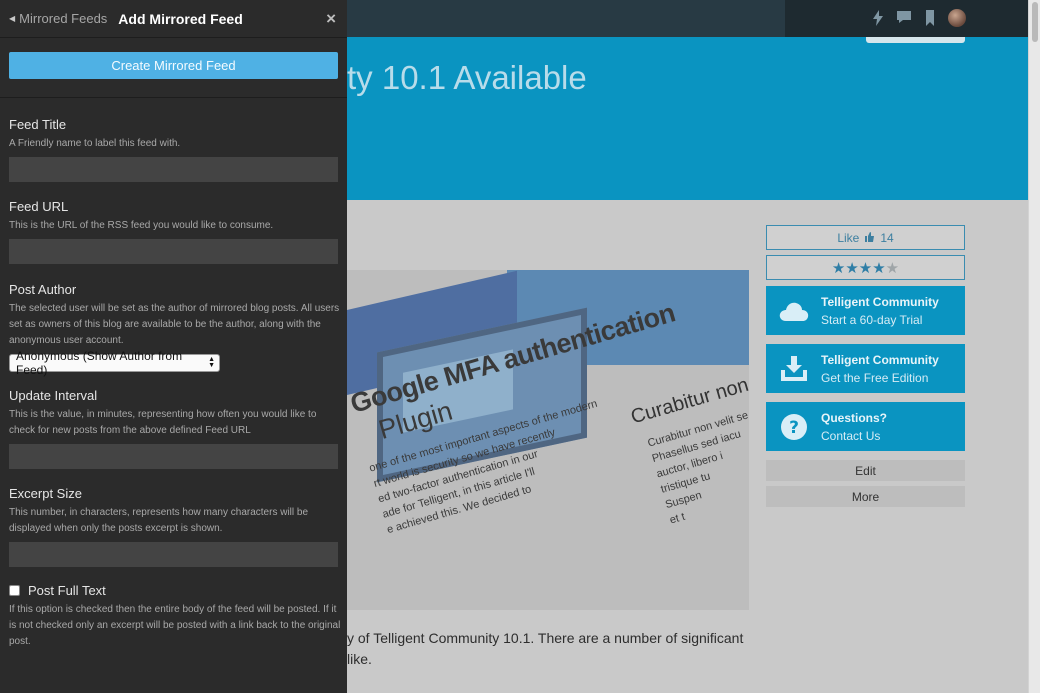 The image size is (1040, 693). What do you see at coordinates (43, 289) in the screenshot?
I see `field-label: Post Author` at bounding box center [43, 289].